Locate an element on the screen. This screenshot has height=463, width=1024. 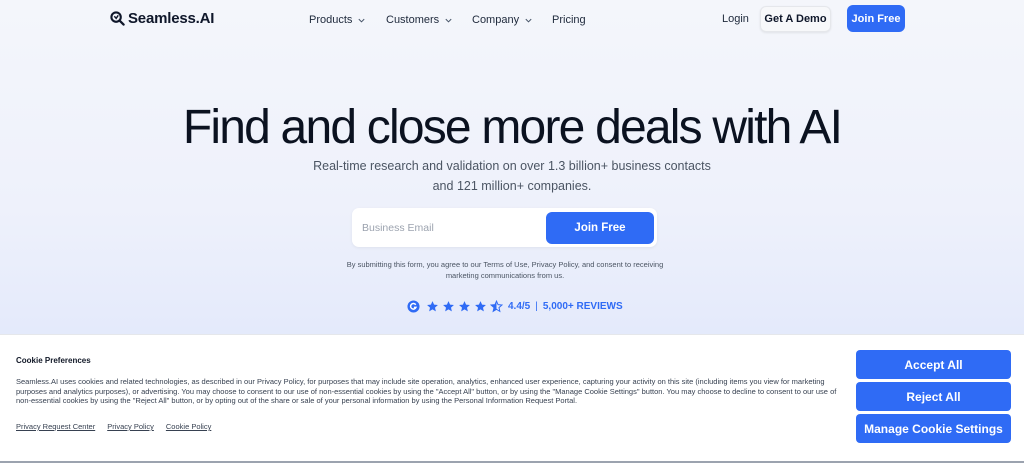
join-free-nav-button: Join Free is located at coordinates (876, 18).